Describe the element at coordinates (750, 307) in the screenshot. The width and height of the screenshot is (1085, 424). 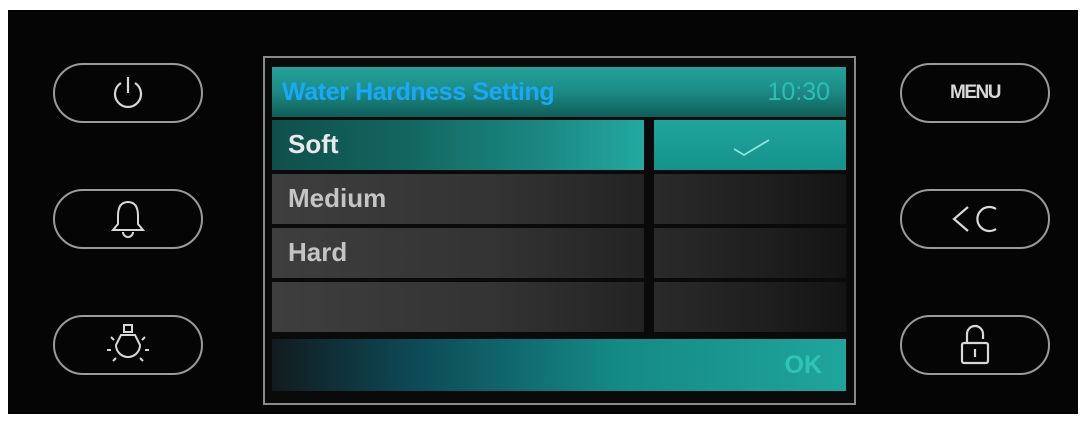
I see `option-empty-check-cell` at that location.